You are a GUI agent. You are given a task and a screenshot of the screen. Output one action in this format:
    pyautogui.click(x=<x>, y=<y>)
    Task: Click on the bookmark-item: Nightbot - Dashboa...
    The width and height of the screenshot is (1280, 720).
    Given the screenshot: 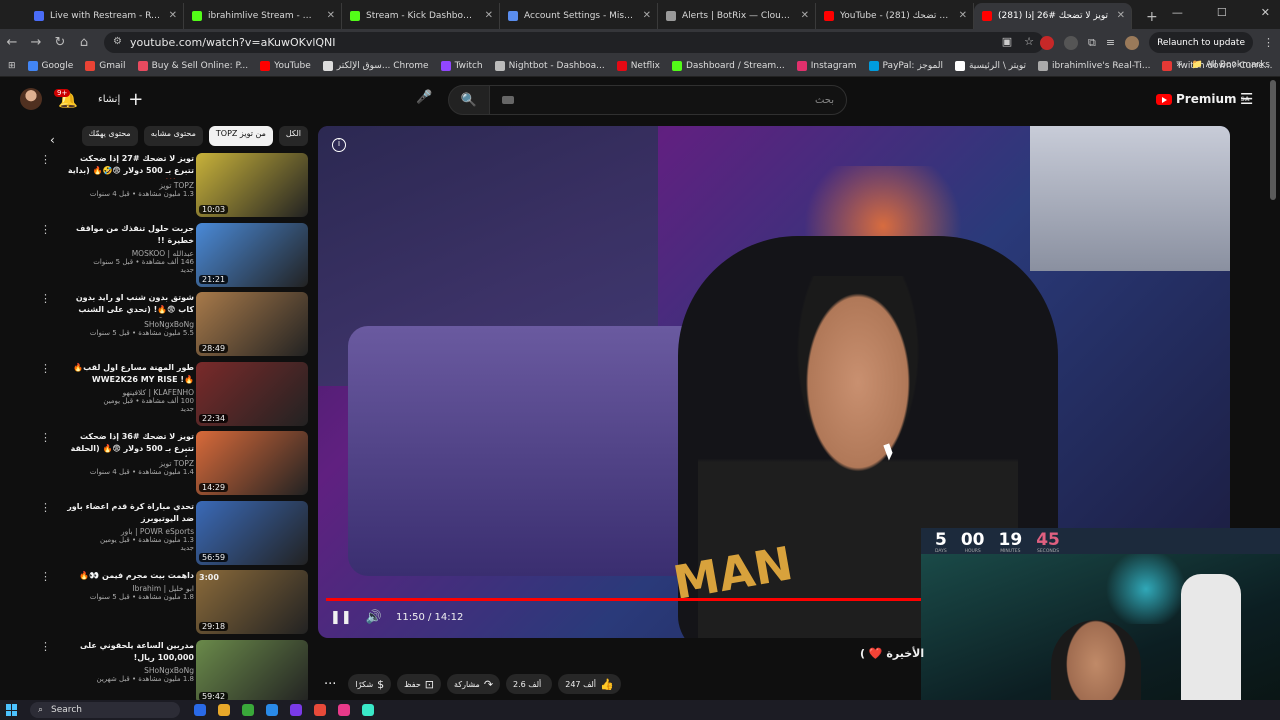 What is the action you would take?
    pyautogui.click(x=549, y=65)
    